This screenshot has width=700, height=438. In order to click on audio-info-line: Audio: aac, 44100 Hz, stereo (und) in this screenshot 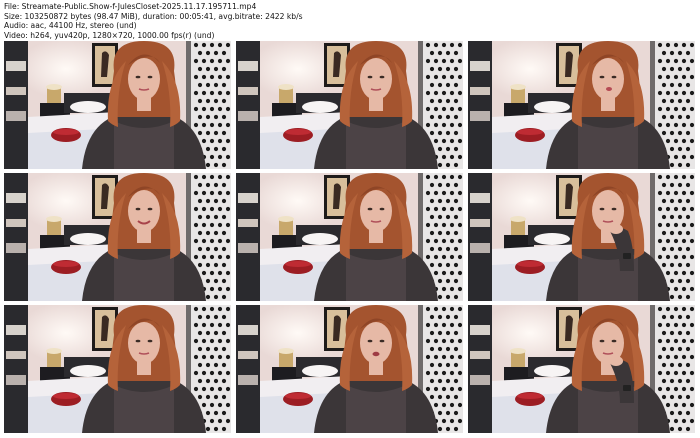, I will do `click(70, 26)`.